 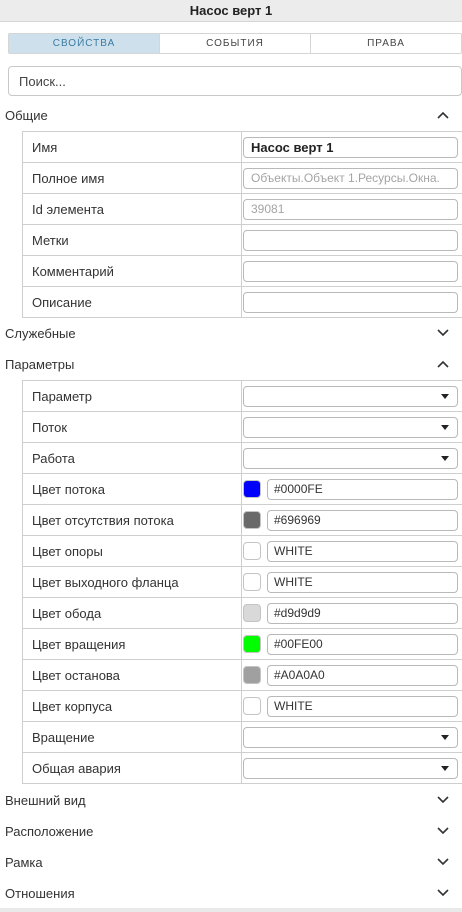 I want to click on section-relations-title: Отношения, so click(x=40, y=893).